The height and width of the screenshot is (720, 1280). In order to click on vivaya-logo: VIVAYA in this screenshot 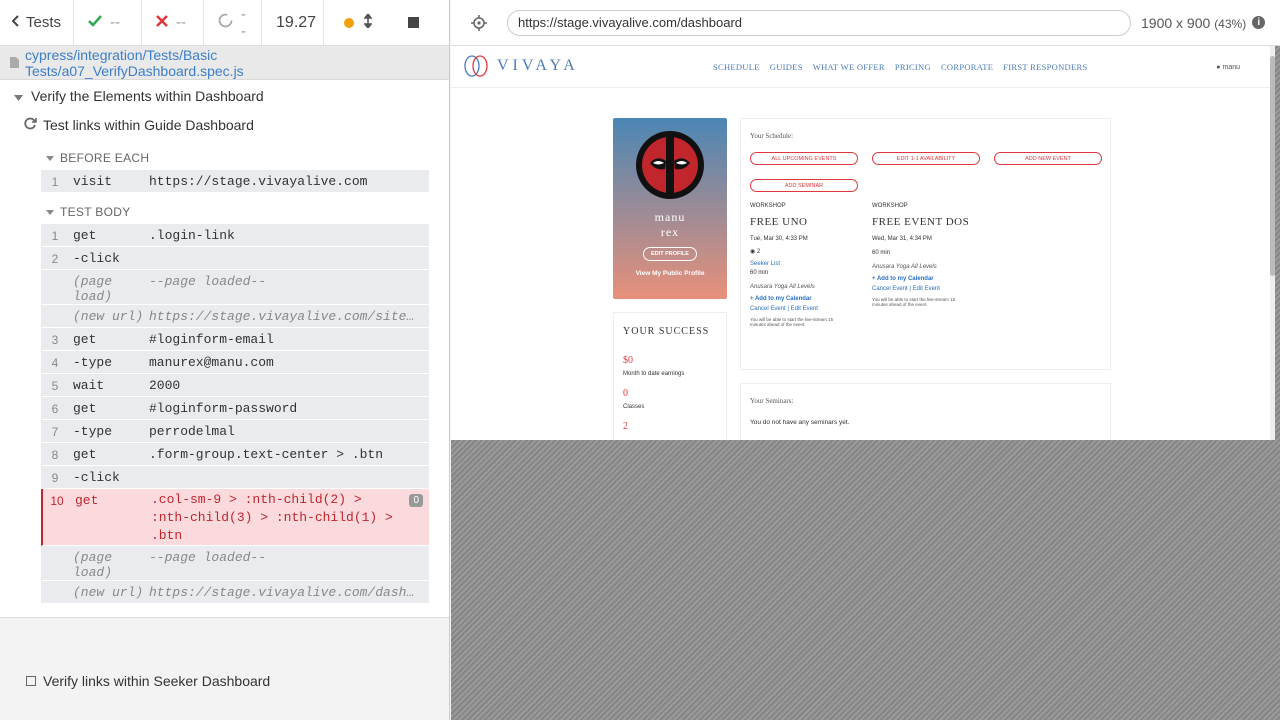, I will do `click(521, 66)`.